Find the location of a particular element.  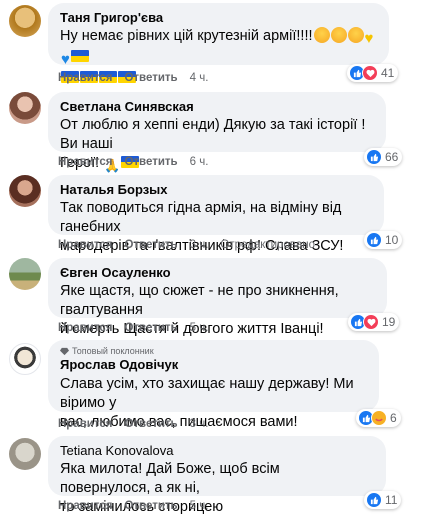

care-reaction-icon is located at coordinates (379, 418).